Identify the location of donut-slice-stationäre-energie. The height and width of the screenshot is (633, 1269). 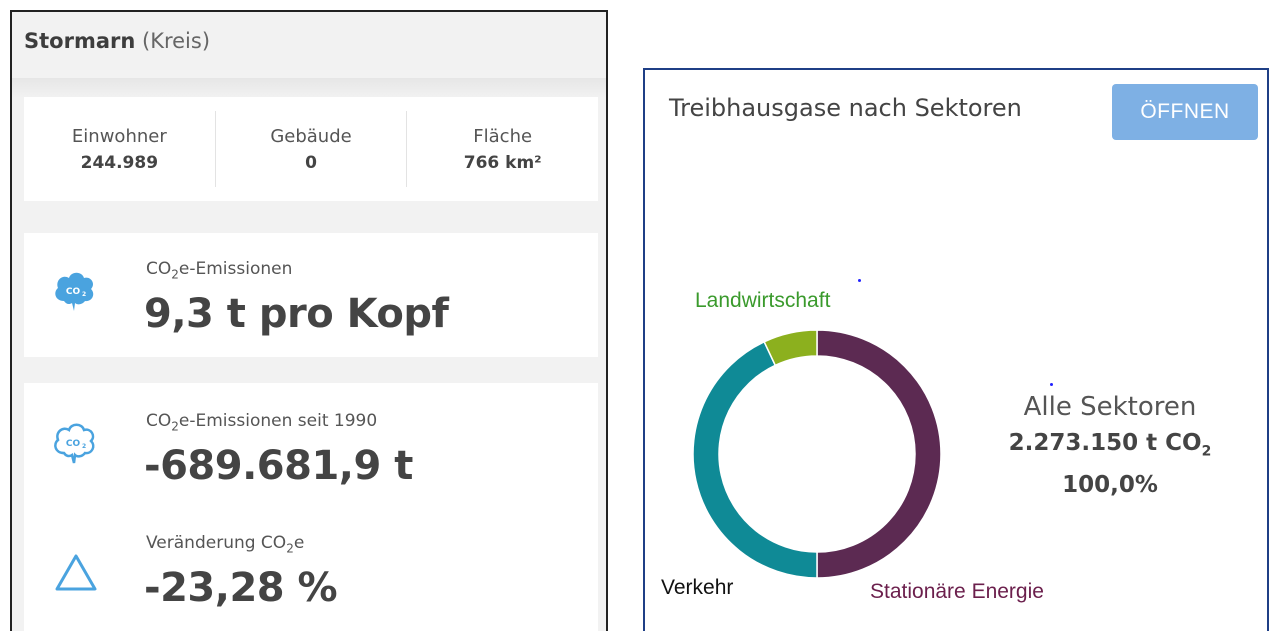
(879, 454).